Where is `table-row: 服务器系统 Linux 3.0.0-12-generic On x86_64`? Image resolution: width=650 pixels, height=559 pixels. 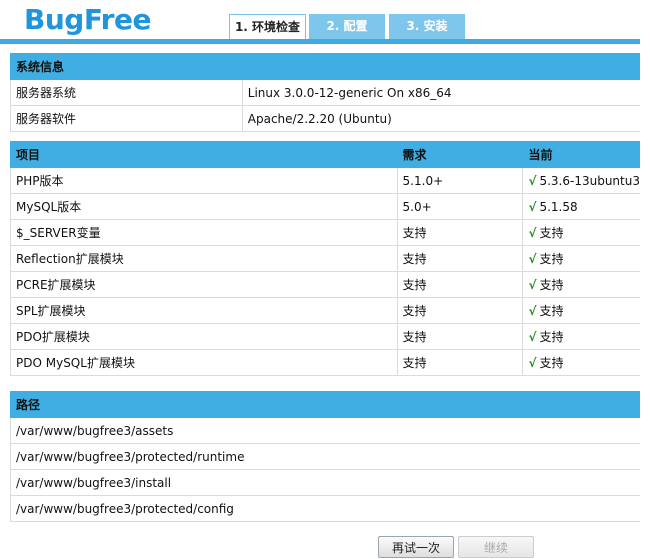
table-row: 服务器系统 Linux 3.0.0-12-generic On x86_64 is located at coordinates (325, 92).